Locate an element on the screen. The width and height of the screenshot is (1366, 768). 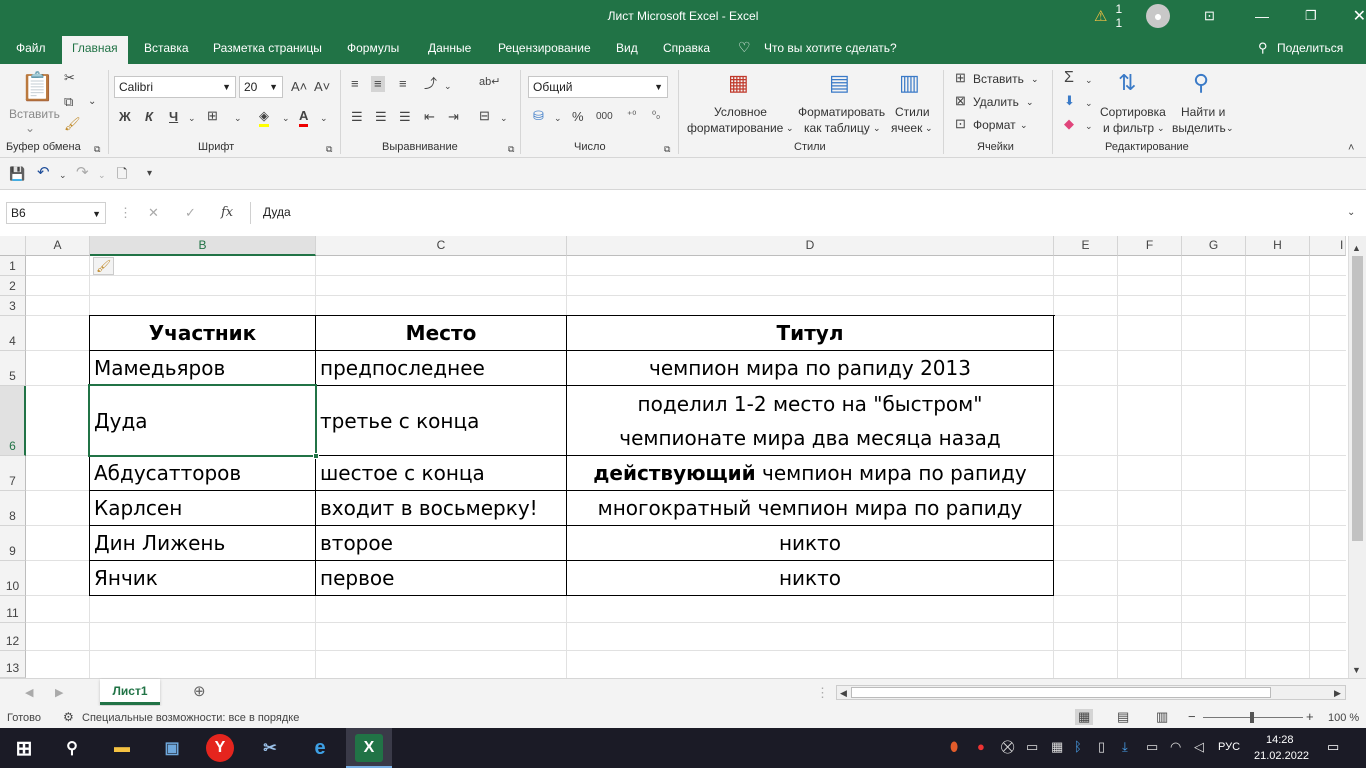
page-break-view-icon: ▥ is located at coordinates (1162, 717).